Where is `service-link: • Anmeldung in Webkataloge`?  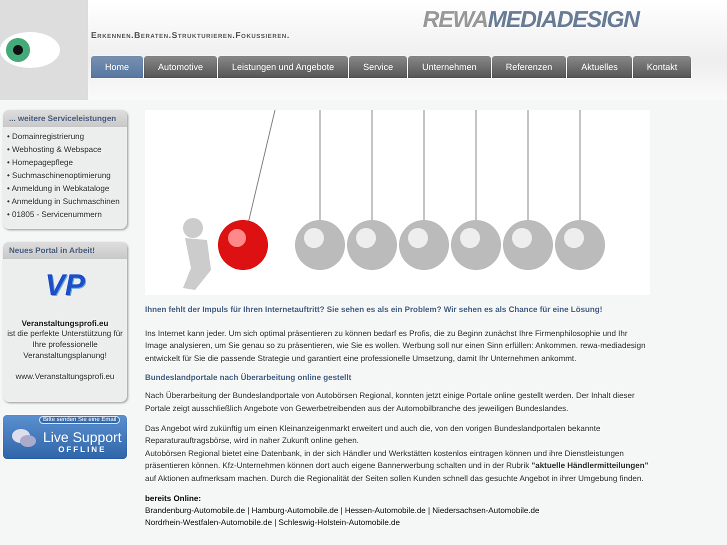
service-link: • Anmeldung in Webkataloge is located at coordinates (65, 188).